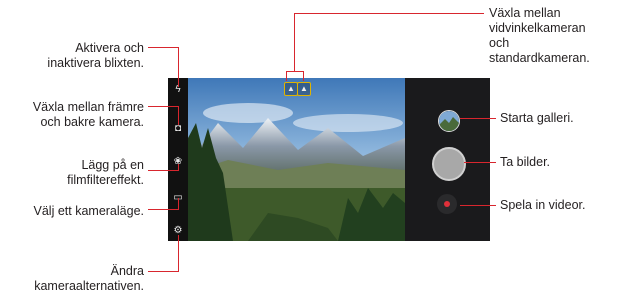 The height and width of the screenshot is (296, 624). Describe the element at coordinates (449, 121) in the screenshot. I see `gallery-thumbnail` at that location.